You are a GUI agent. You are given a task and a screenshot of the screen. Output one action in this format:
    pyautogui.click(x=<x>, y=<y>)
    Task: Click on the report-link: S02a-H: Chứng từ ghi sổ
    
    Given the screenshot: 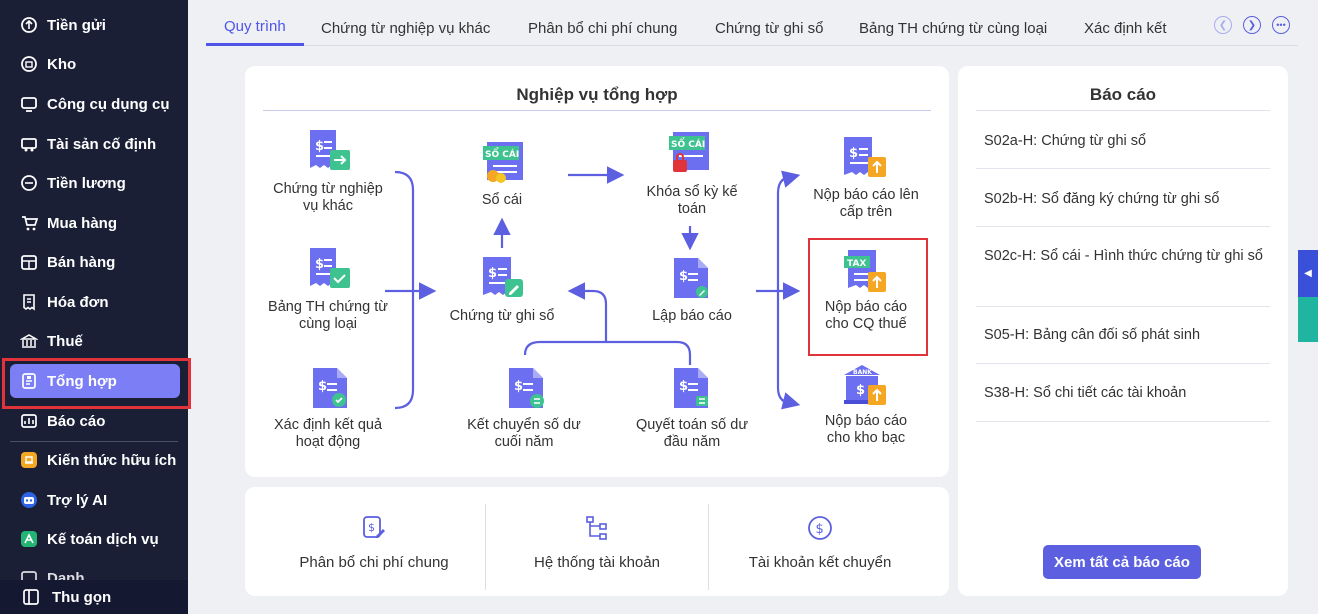 What is the action you would take?
    pyautogui.click(x=1129, y=141)
    